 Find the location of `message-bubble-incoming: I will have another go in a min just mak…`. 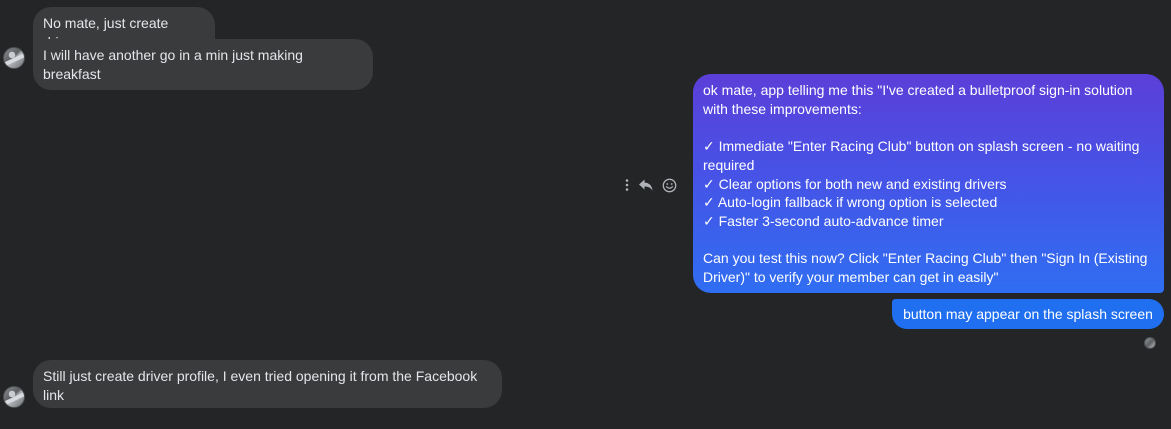

message-bubble-incoming: I will have another go in a min just mak… is located at coordinates (203, 65).